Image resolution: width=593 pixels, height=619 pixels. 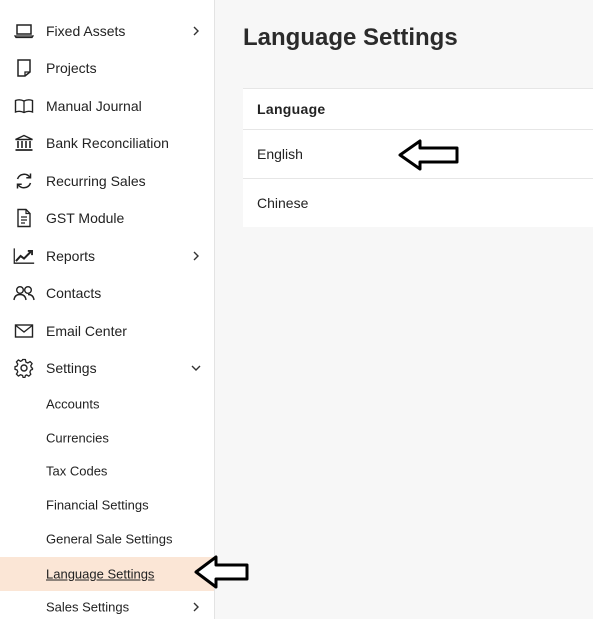 I want to click on sidebar-item-label: GST Module, so click(x=85, y=218).